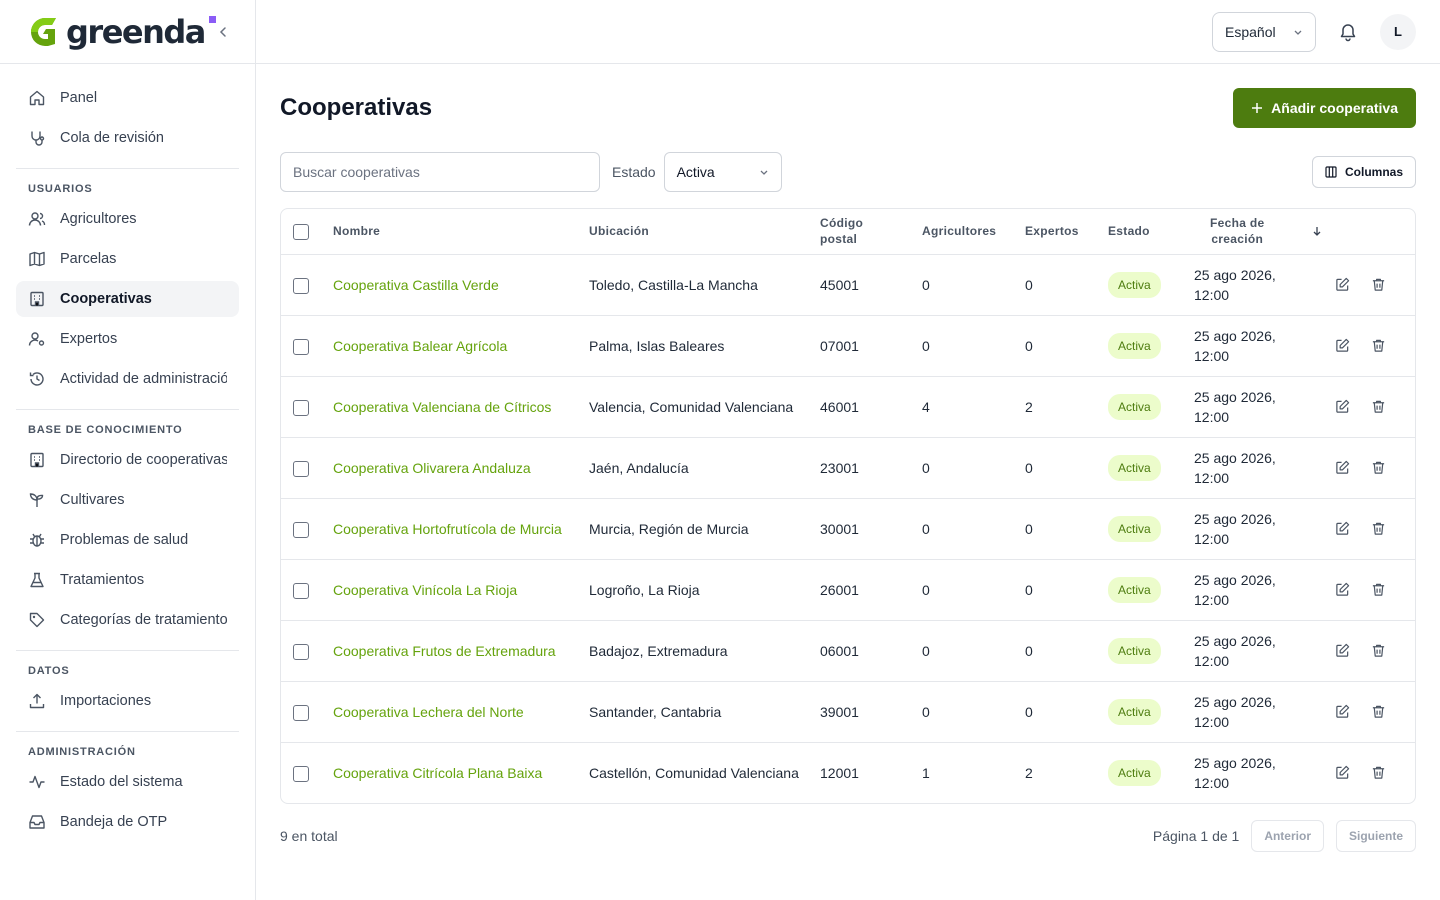 The height and width of the screenshot is (900, 1440). I want to click on cell-postal: 26001, so click(863, 590).